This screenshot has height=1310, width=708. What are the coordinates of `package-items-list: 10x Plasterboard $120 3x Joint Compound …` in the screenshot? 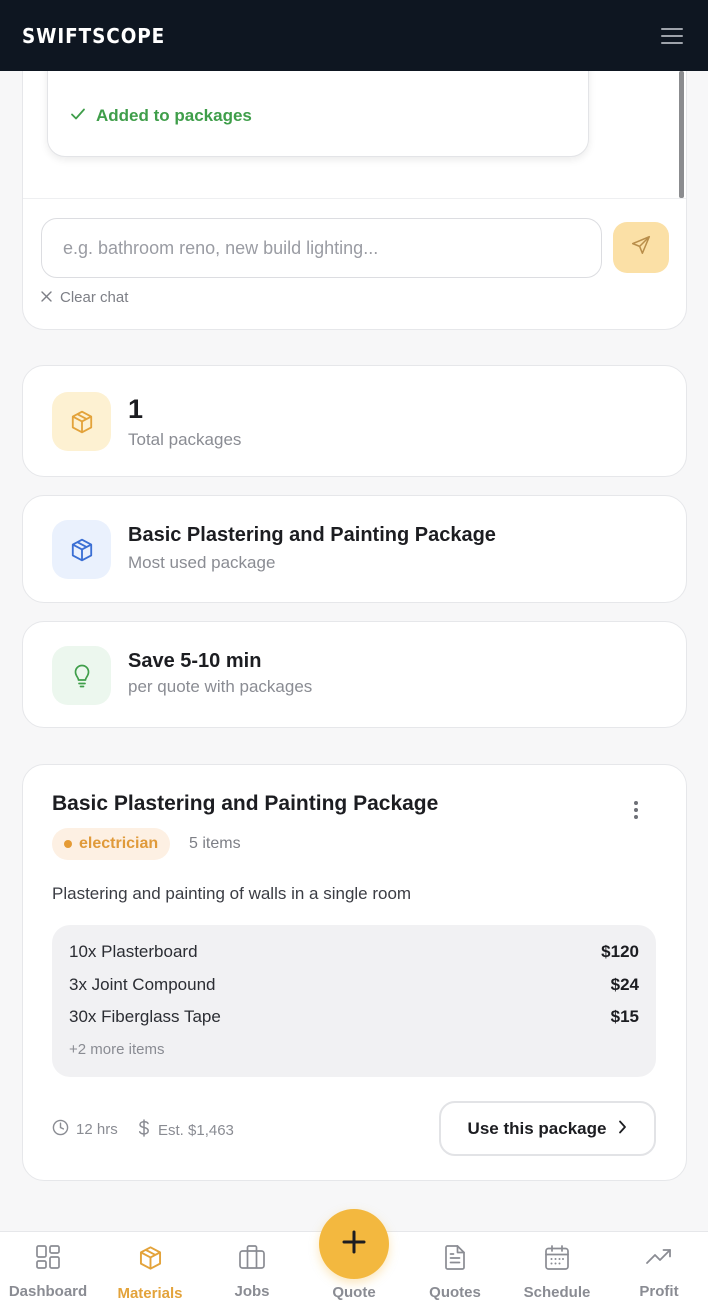 It's located at (354, 1001).